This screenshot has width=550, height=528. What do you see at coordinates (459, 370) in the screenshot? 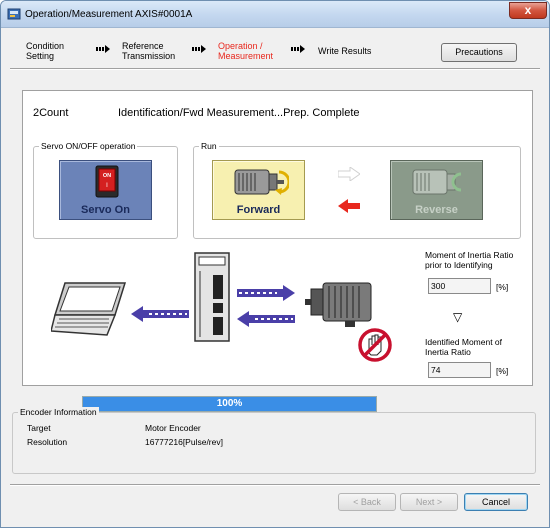
I see `inertia-identified-field: 74` at bounding box center [459, 370].